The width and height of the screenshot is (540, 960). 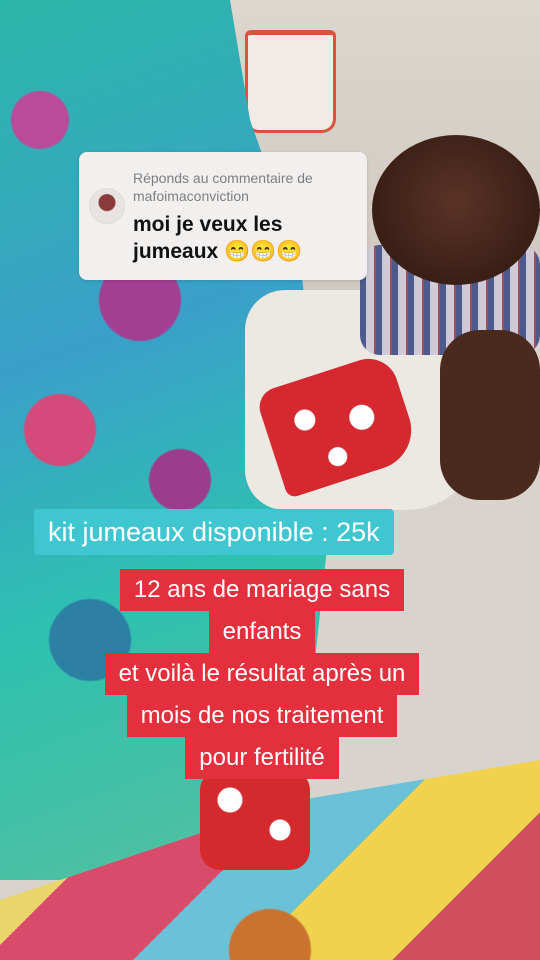 I want to click on bucket, so click(x=290, y=81).